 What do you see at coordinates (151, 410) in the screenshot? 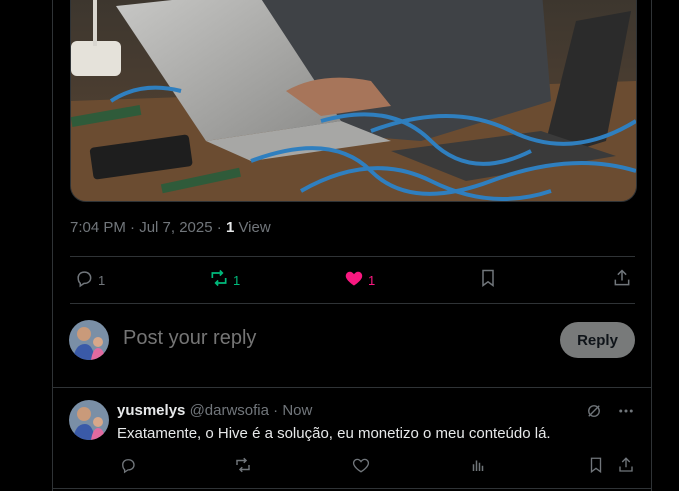
I see `display-name: yusmelys` at bounding box center [151, 410].